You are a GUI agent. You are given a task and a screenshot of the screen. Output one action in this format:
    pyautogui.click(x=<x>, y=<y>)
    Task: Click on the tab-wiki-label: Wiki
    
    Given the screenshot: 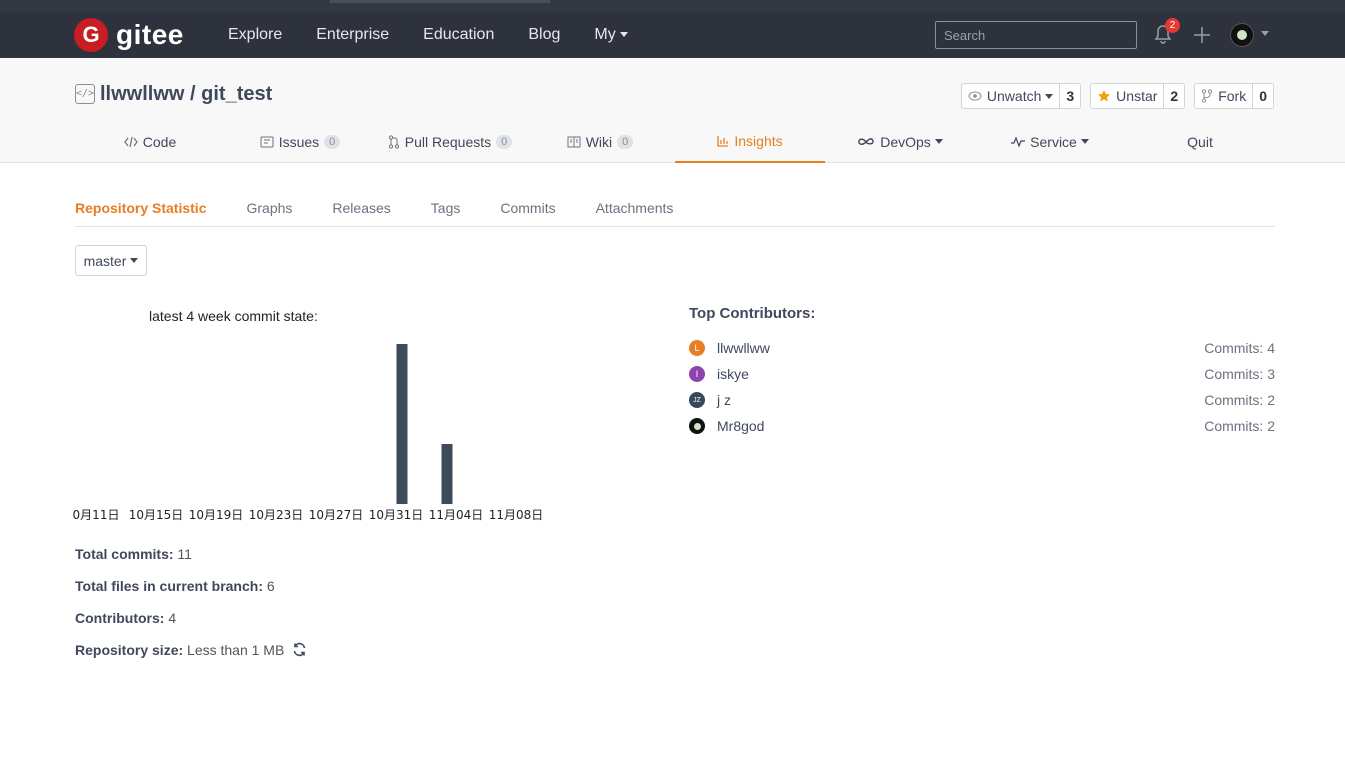 What is the action you would take?
    pyautogui.click(x=599, y=141)
    